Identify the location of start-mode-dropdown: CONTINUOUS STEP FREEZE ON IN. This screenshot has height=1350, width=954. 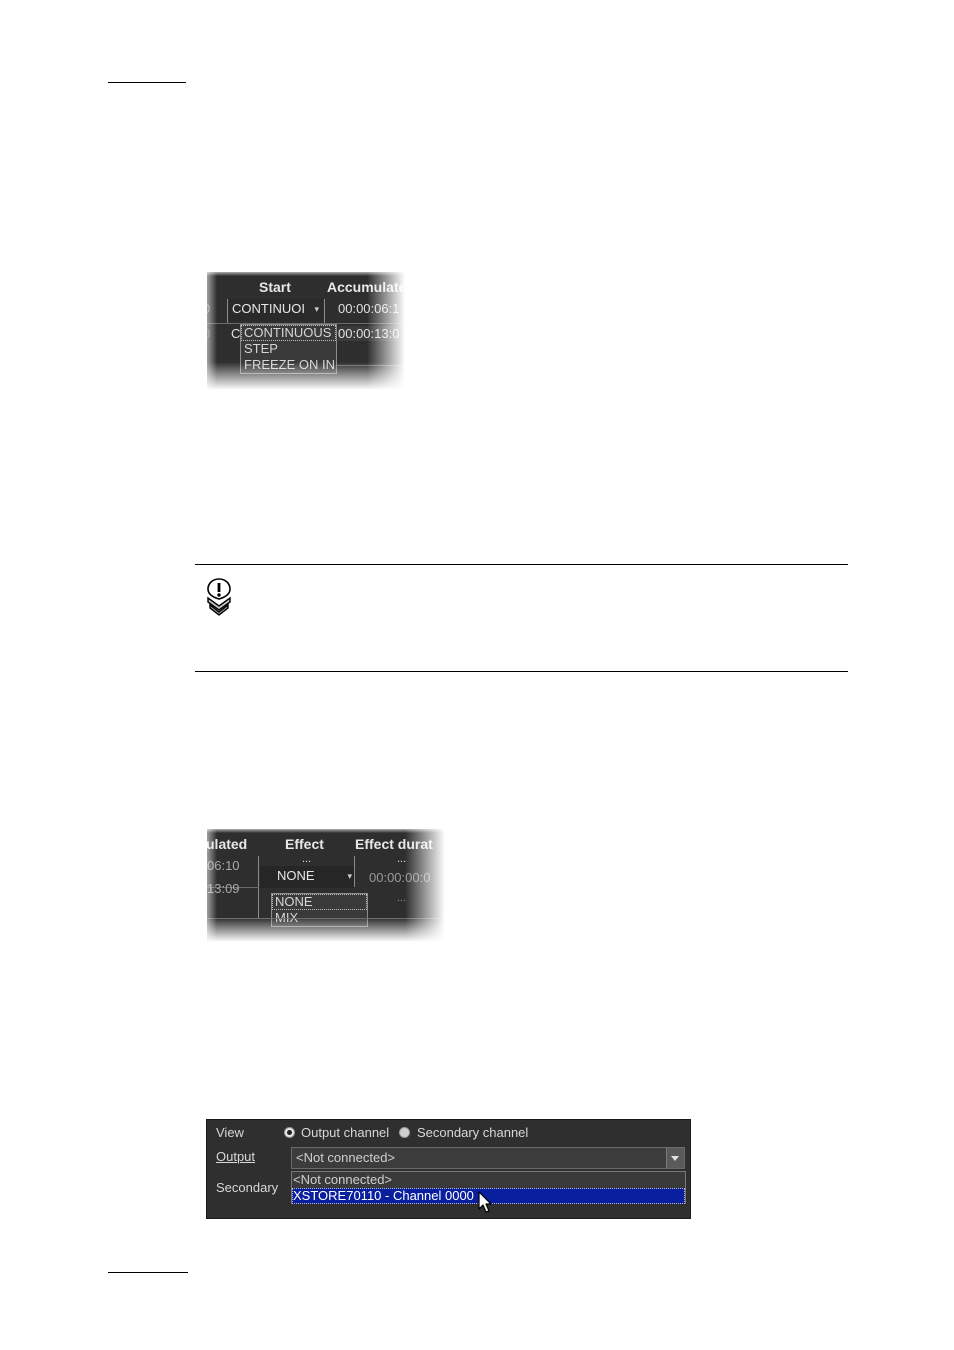
(288, 349).